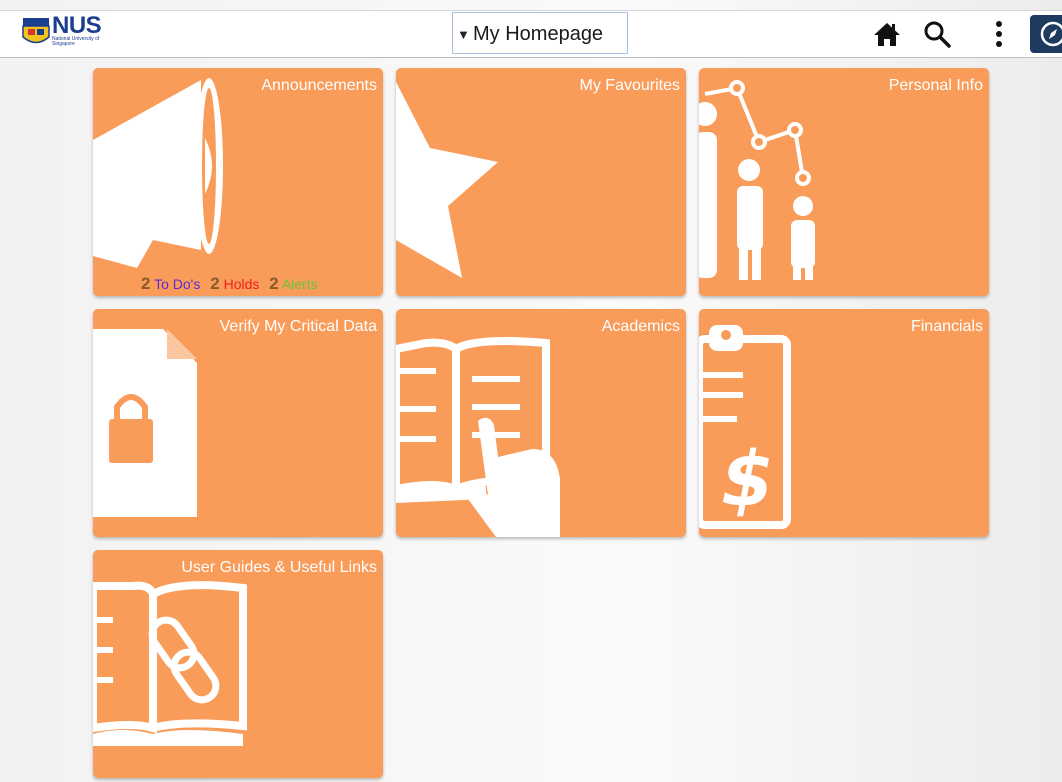 The height and width of the screenshot is (782, 1062). I want to click on search-icon, so click(937, 34).